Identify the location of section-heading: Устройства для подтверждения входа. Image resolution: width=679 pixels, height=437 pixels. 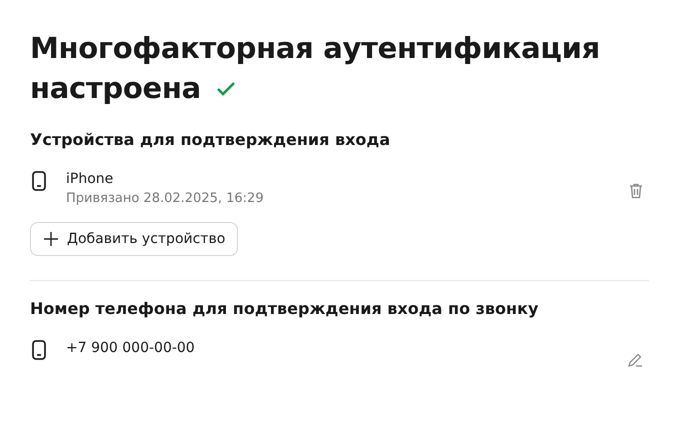
(211, 139).